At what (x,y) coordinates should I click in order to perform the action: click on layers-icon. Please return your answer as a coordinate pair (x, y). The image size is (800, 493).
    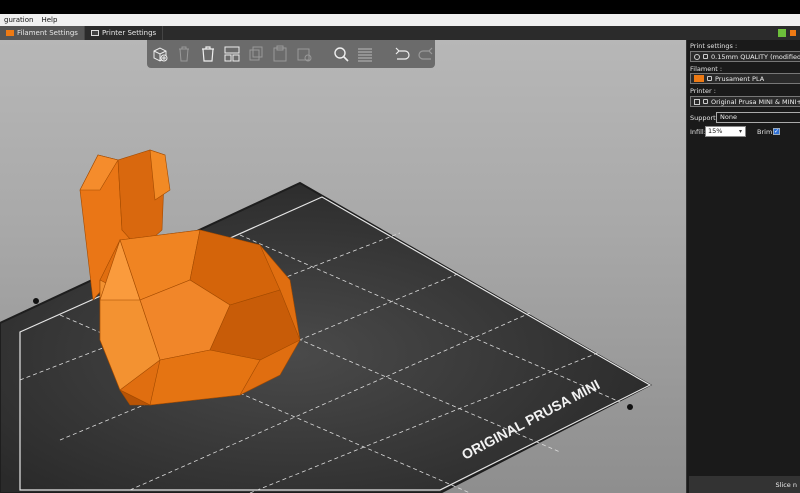
    Looking at the image, I should click on (364, 55).